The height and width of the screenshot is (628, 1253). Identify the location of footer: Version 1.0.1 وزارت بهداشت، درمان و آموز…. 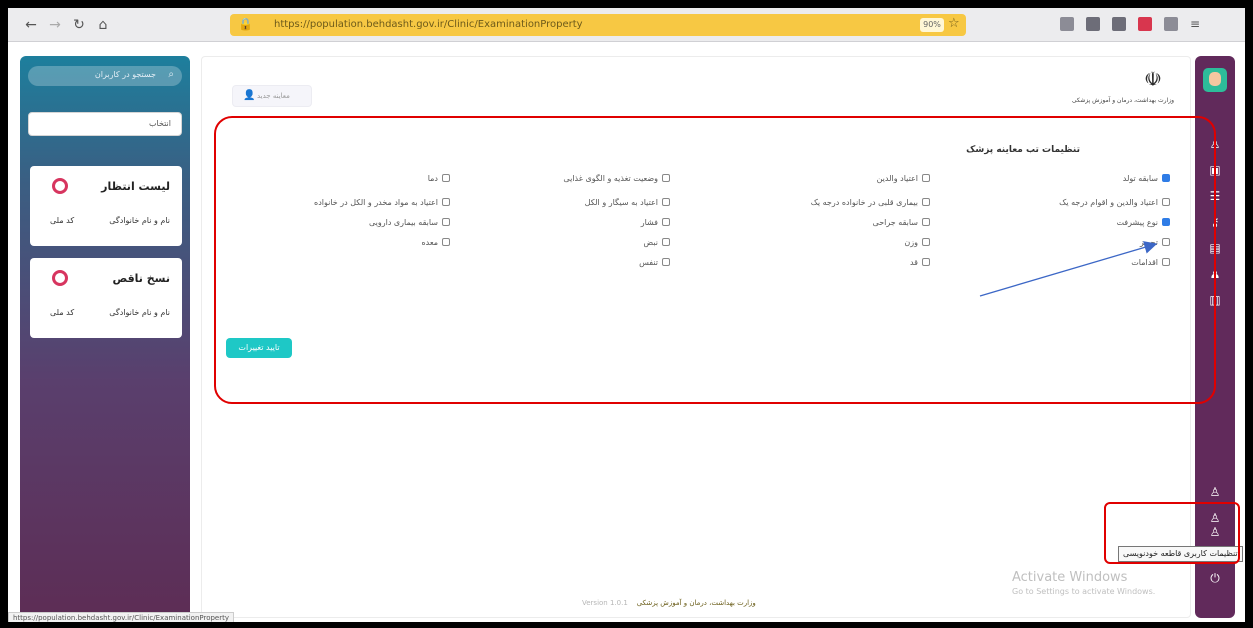
(669, 603).